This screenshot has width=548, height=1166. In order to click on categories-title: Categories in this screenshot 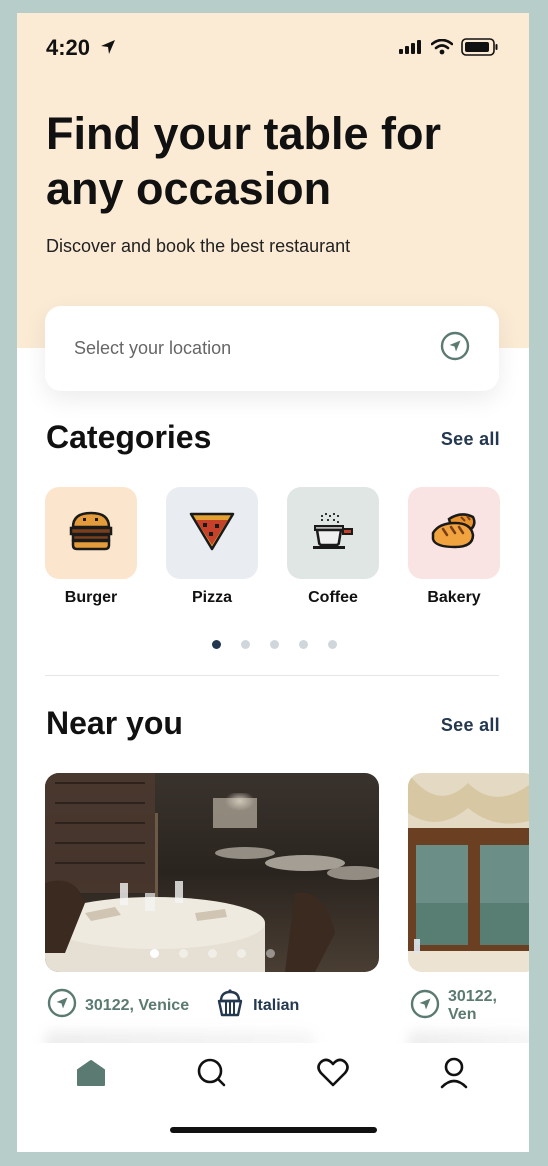, I will do `click(129, 437)`.